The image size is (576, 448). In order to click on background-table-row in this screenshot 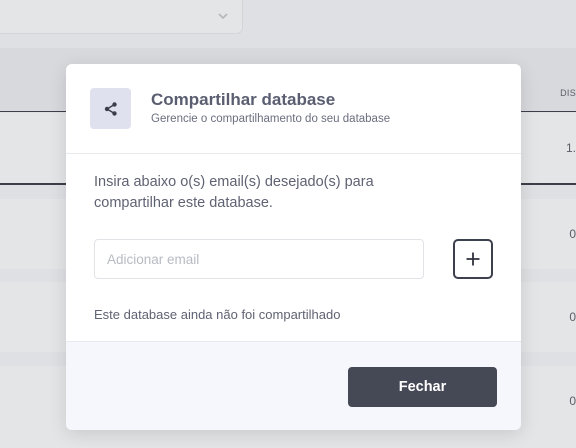, I will do `click(288, 442)`.